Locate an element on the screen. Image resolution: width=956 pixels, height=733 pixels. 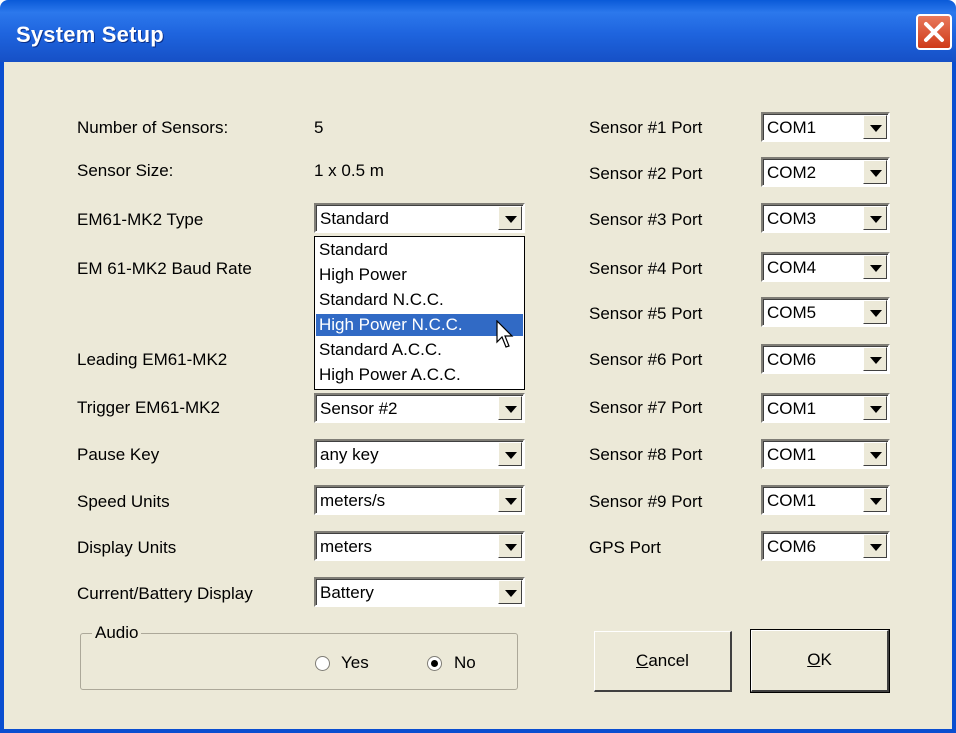
sensor-1-port-value: COM1 is located at coordinates (792, 127).